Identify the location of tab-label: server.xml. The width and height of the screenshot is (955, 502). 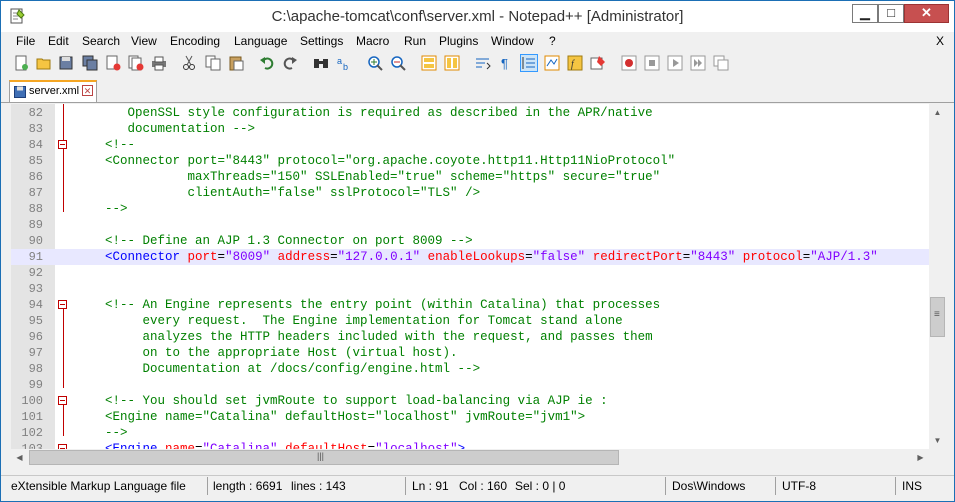
(54, 91).